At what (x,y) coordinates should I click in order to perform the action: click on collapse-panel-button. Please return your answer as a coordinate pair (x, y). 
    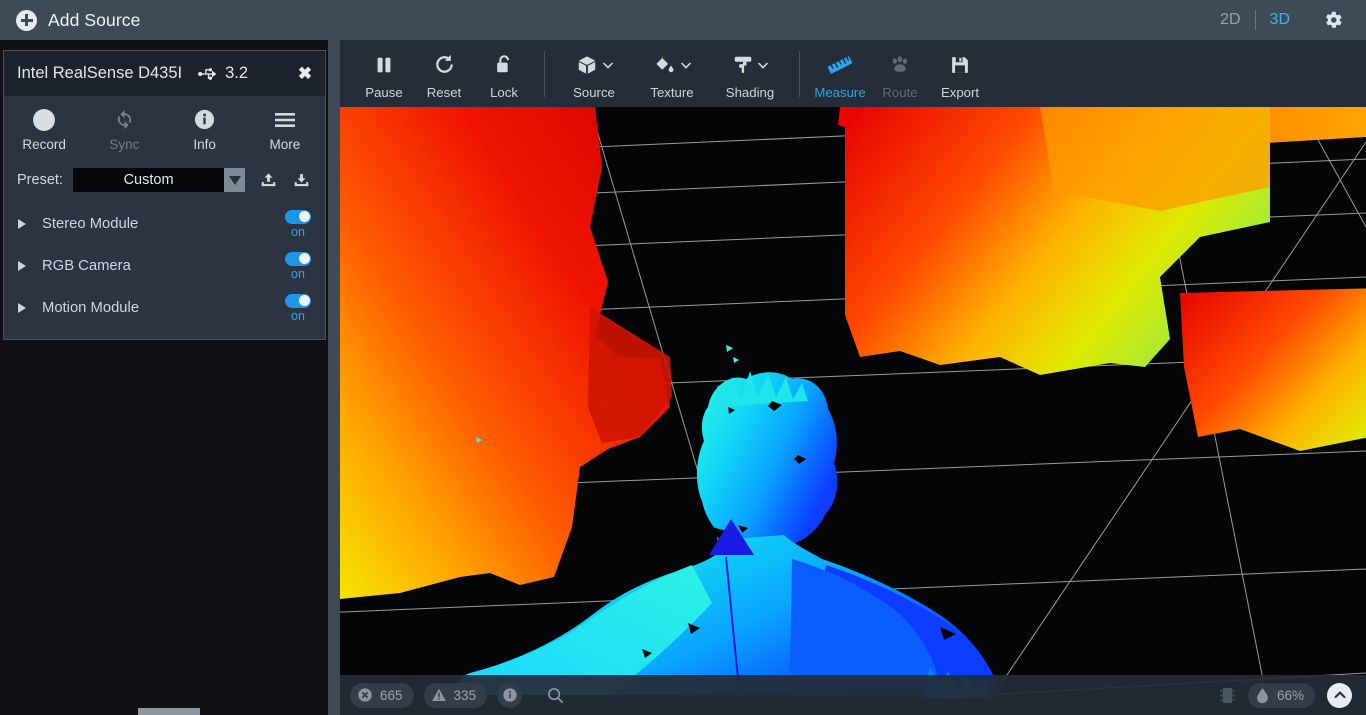
    Looking at the image, I should click on (1339, 695).